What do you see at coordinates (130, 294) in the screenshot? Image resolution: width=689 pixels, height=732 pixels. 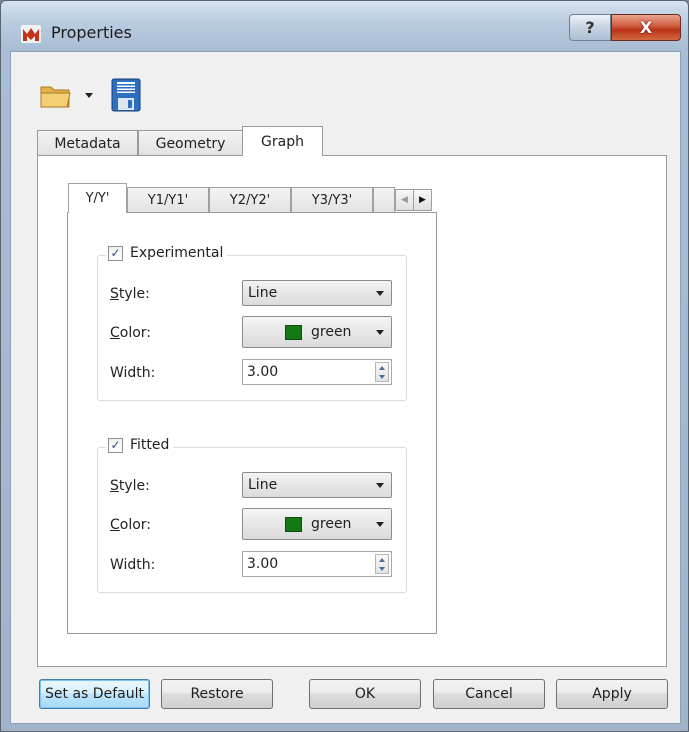 I see `experimental-style-label: Style:` at bounding box center [130, 294].